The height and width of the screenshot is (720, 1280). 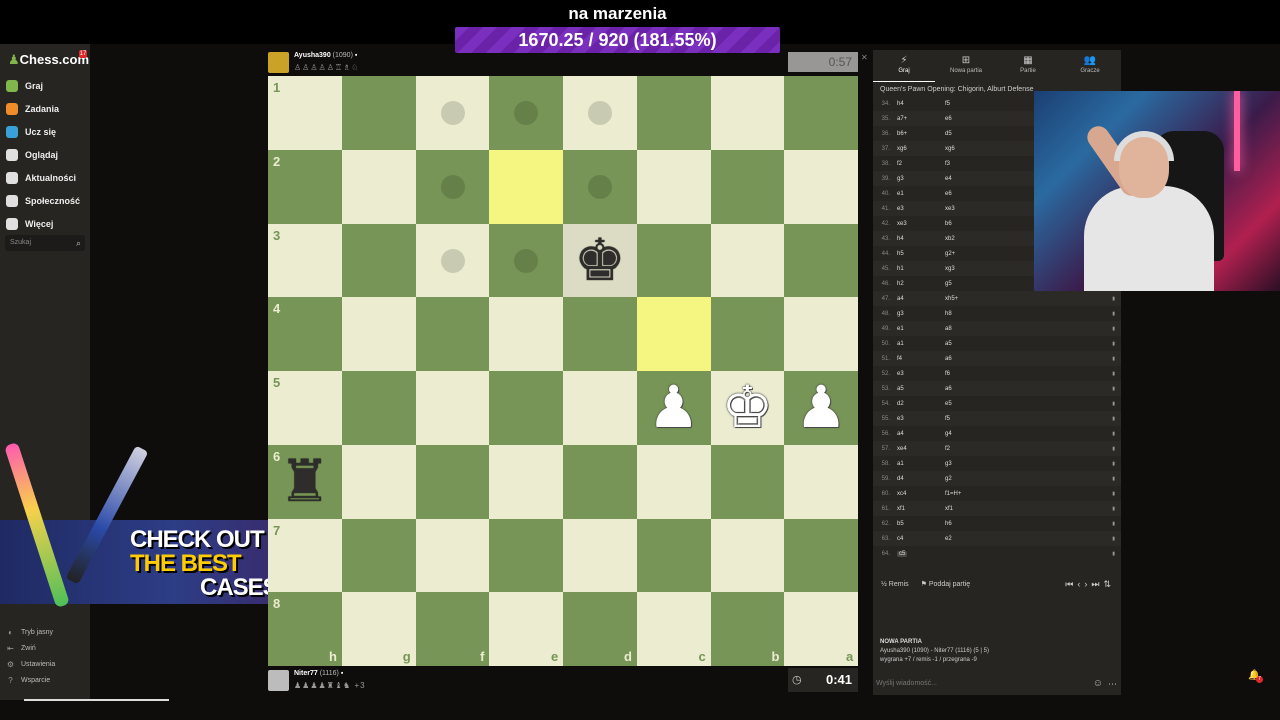 What do you see at coordinates (1109, 584) in the screenshot?
I see `flip-board-icon: ⇅` at bounding box center [1109, 584].